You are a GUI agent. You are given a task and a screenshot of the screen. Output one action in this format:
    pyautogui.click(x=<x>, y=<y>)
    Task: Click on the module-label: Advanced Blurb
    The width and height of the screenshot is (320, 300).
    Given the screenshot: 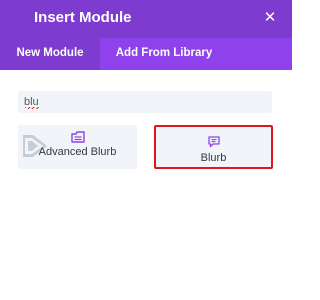 What is the action you would take?
    pyautogui.click(x=77, y=152)
    